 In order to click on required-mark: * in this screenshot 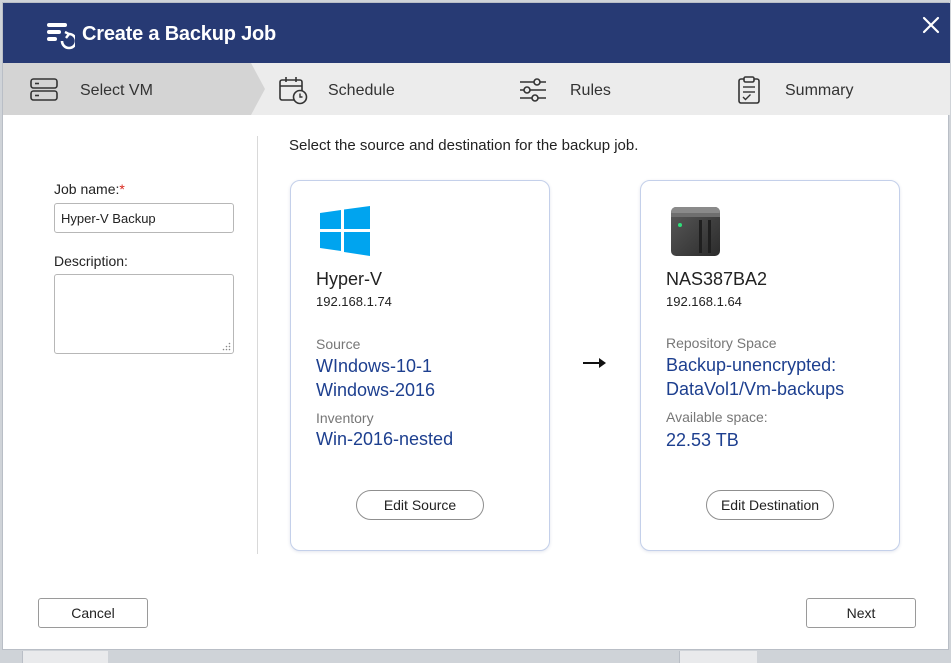, I will do `click(122, 189)`.